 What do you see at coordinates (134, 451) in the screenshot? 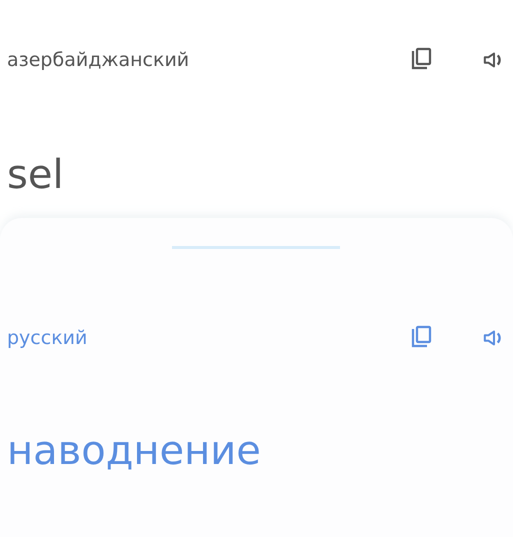
I see `translation-text: наводнение` at bounding box center [134, 451].